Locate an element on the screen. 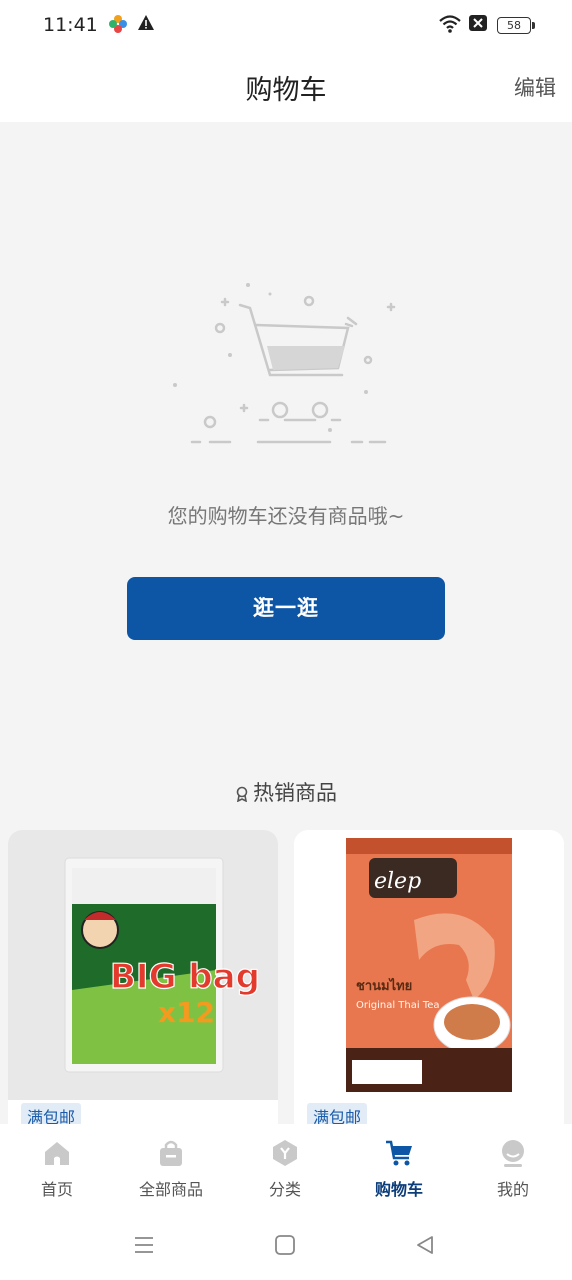 Image resolution: width=572 pixels, height=1280 pixels. app-notification-icon is located at coordinates (118, 24).